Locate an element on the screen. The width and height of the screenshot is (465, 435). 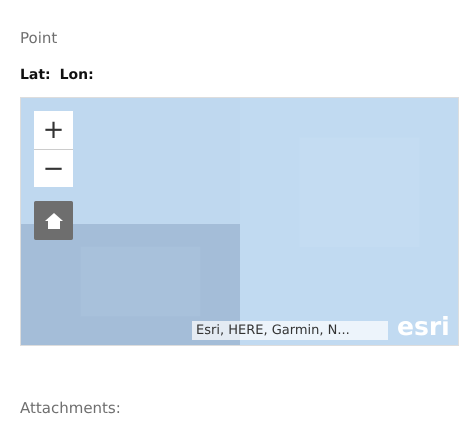
home-button is located at coordinates (53, 220).